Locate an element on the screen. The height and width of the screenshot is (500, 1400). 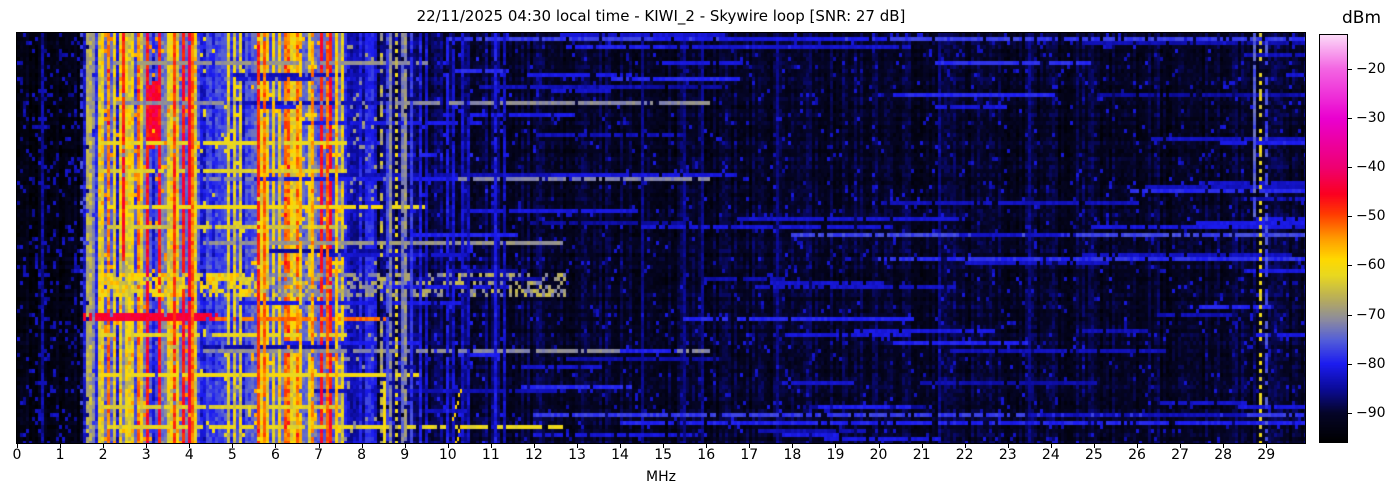
x-tick-label: 6 is located at coordinates (275, 455).